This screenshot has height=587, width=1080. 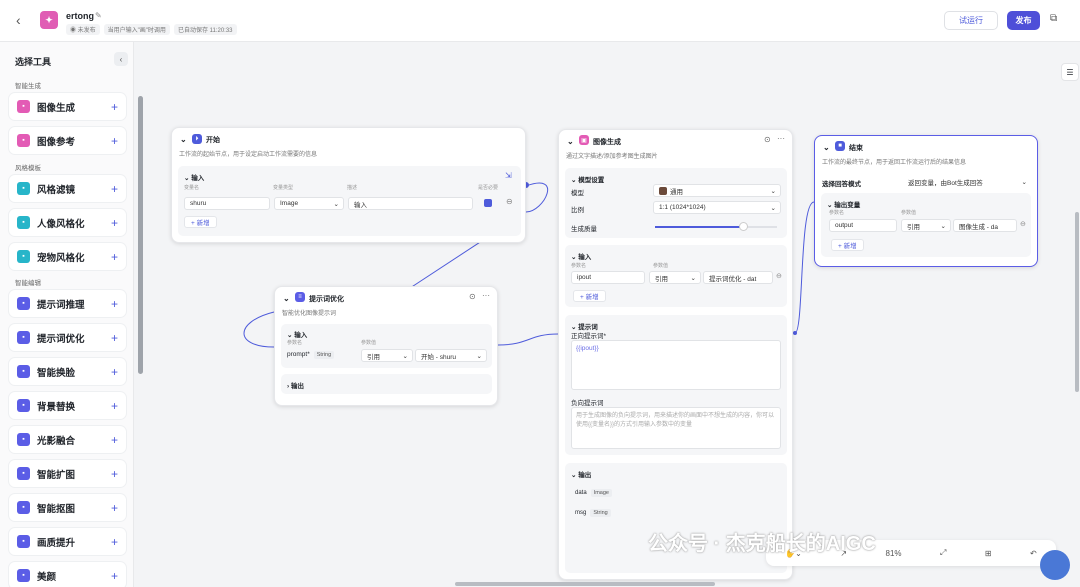 What do you see at coordinates (943, 553) in the screenshot?
I see `fit-view-icon: ⤢` at bounding box center [943, 553].